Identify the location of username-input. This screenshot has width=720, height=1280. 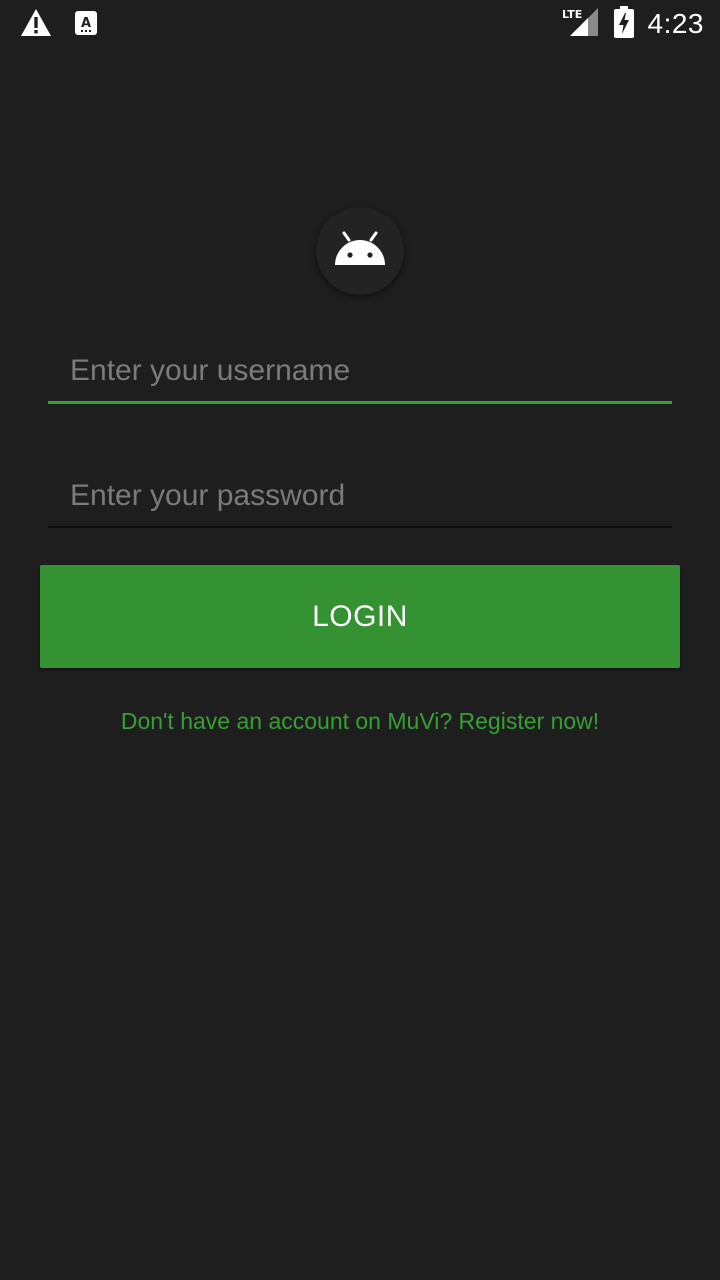
(360, 370).